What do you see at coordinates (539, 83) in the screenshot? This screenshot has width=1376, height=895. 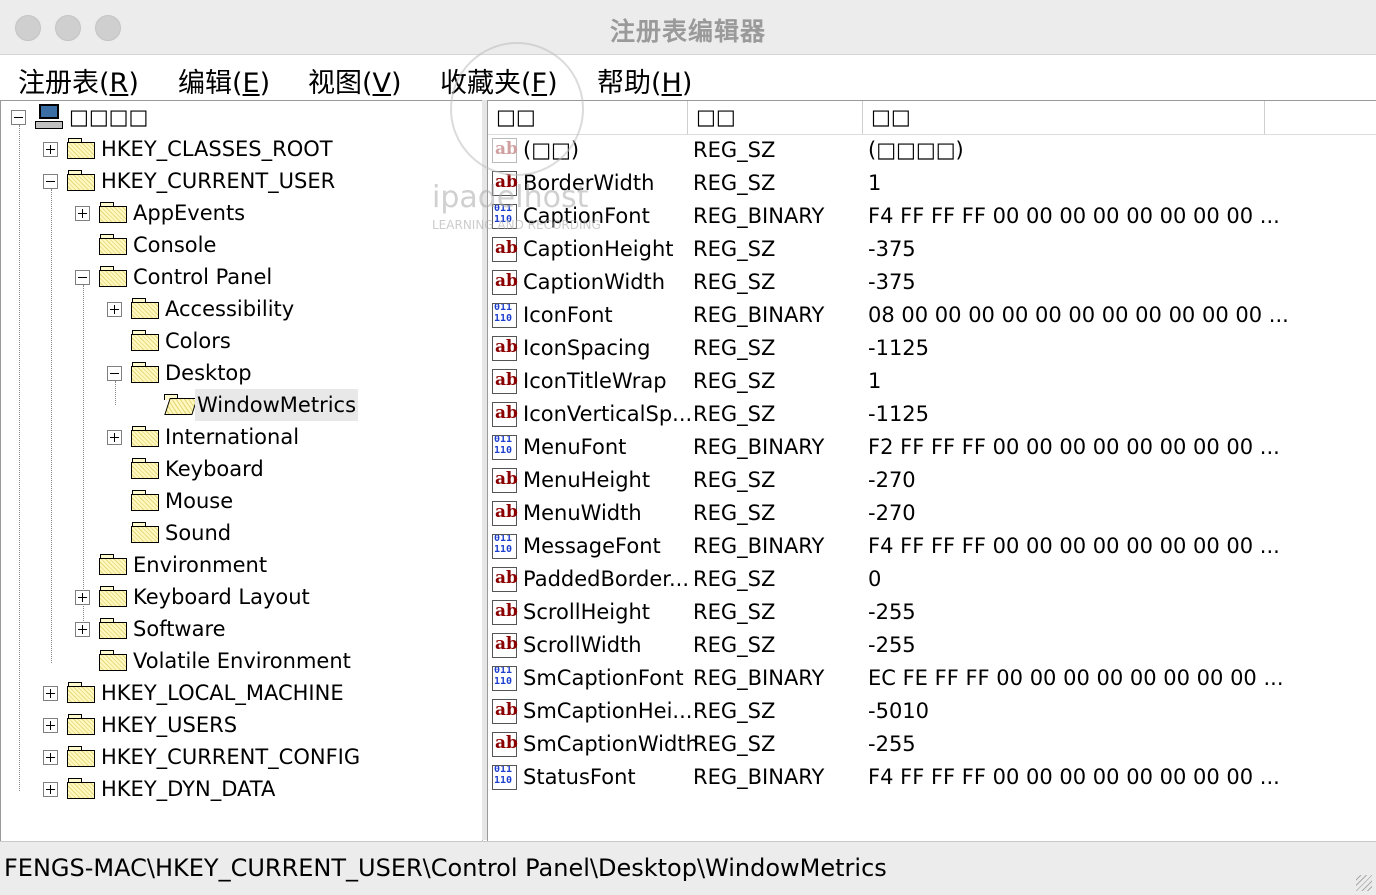 I see `menu-favorites-accel: F` at bounding box center [539, 83].